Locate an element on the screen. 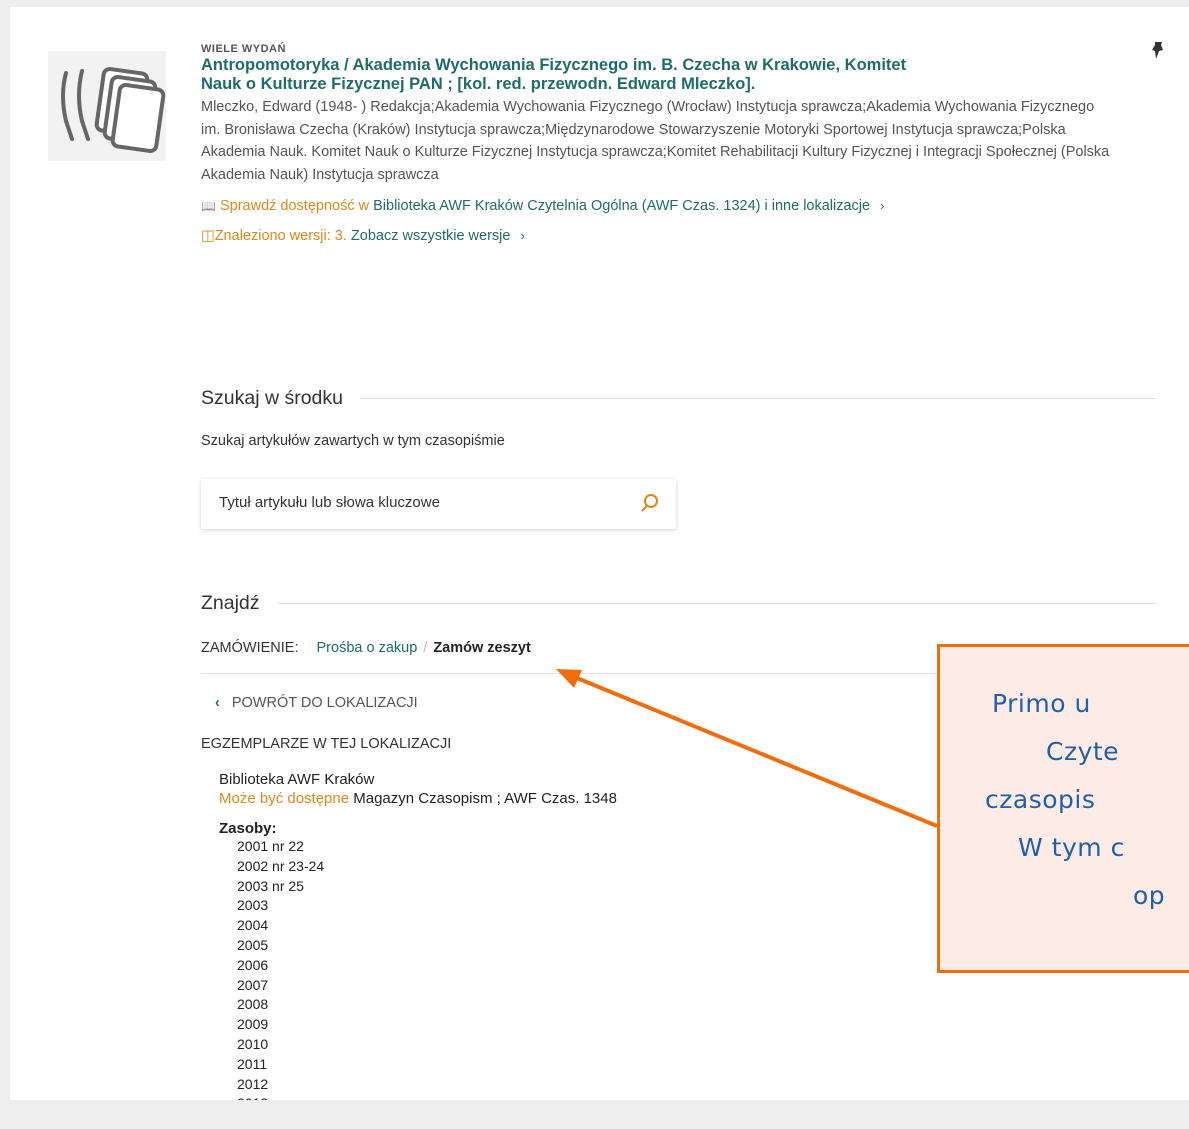 The height and width of the screenshot is (1129, 1189). versions-count: Znaleziono wersji: 3. is located at coordinates (280, 236).